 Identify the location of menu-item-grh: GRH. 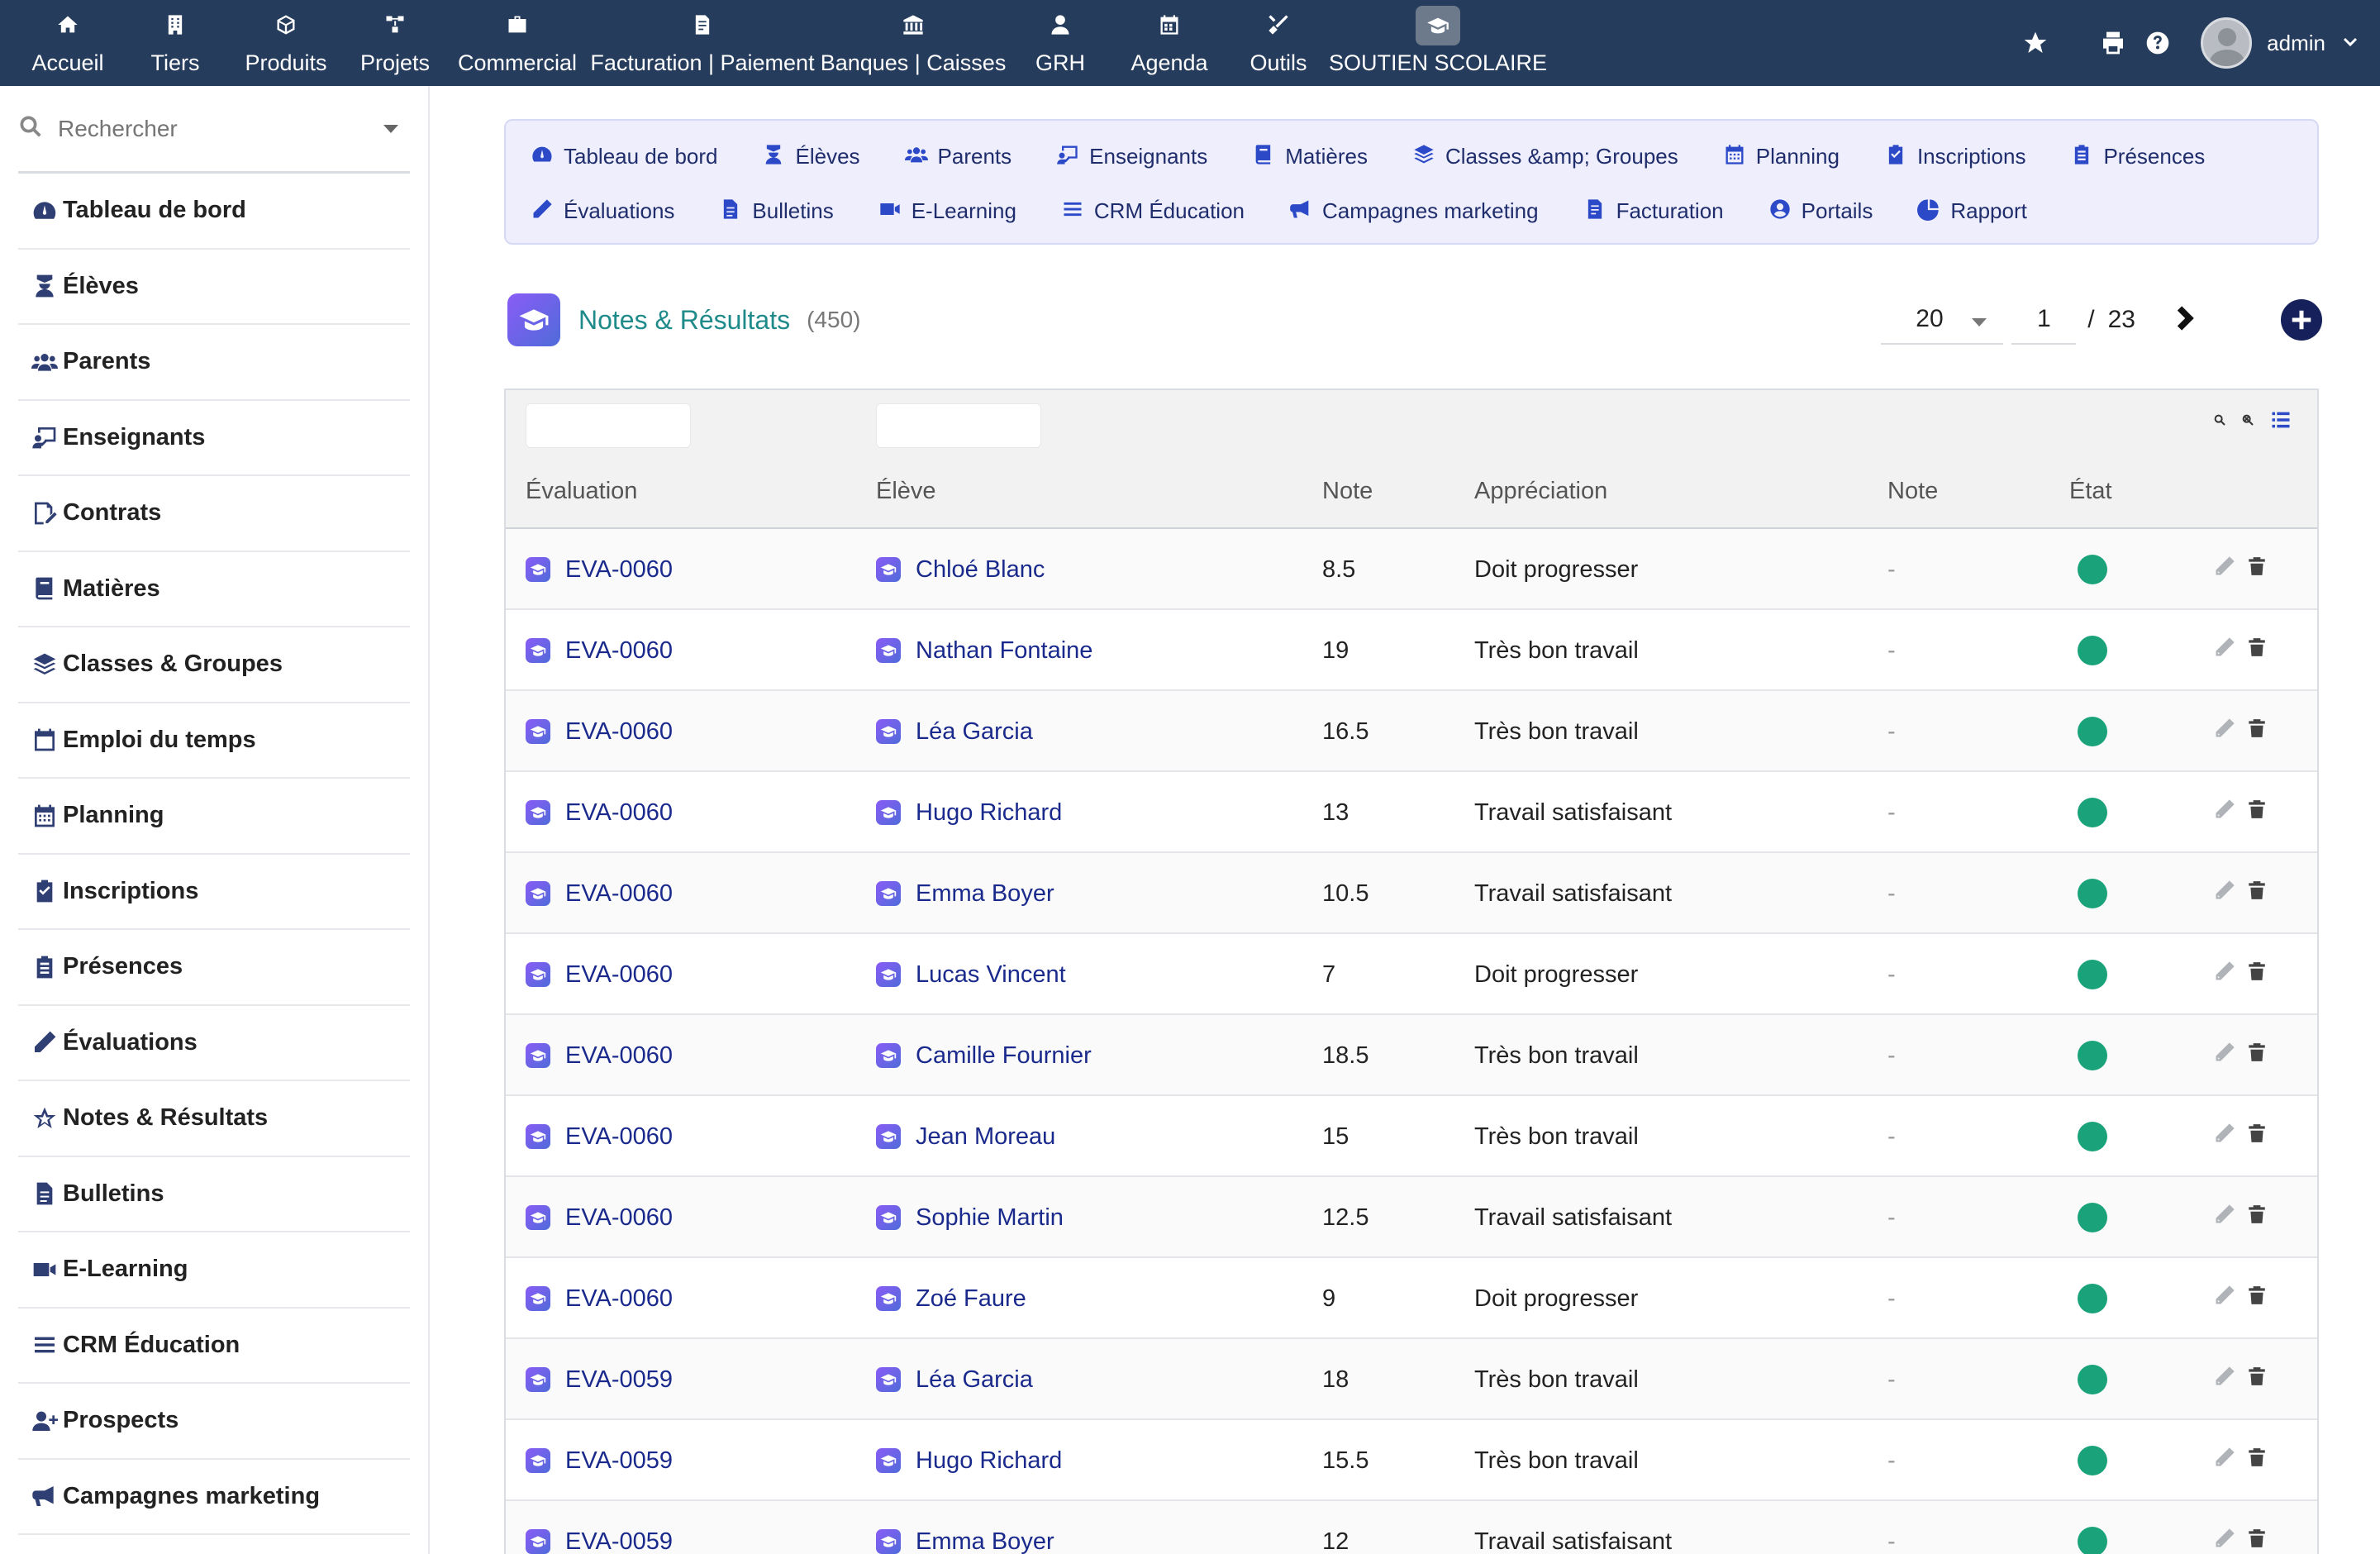
(1060, 43).